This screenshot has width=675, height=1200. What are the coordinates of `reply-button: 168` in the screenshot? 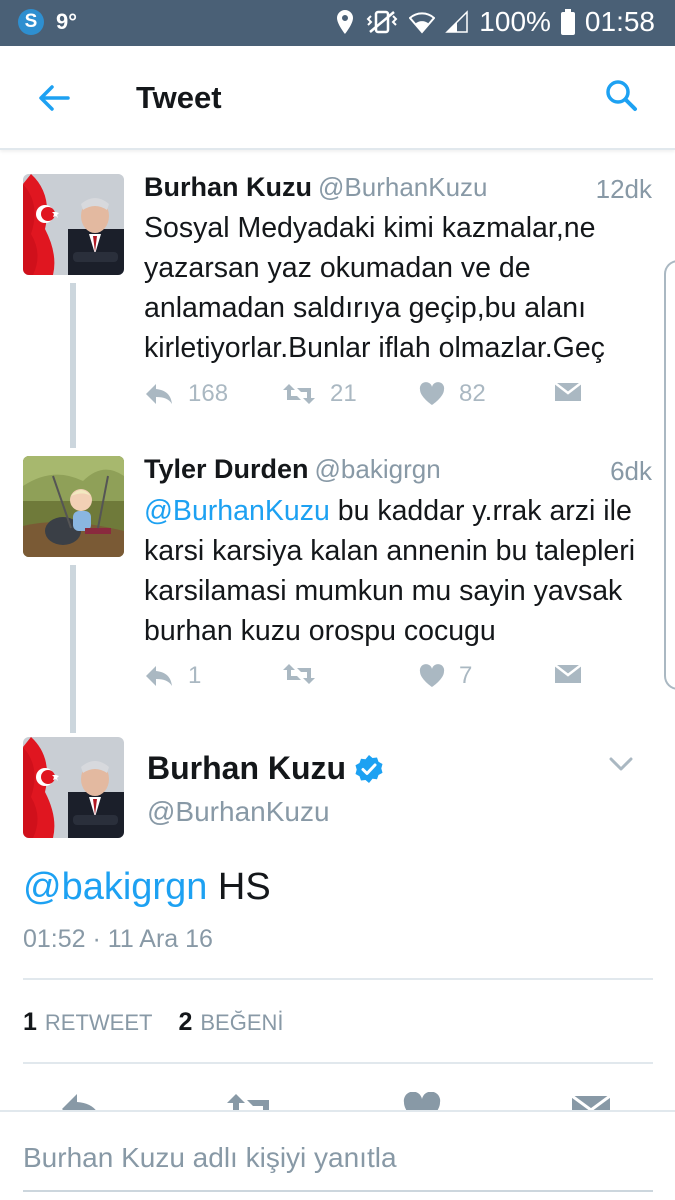 It's located at (186, 394).